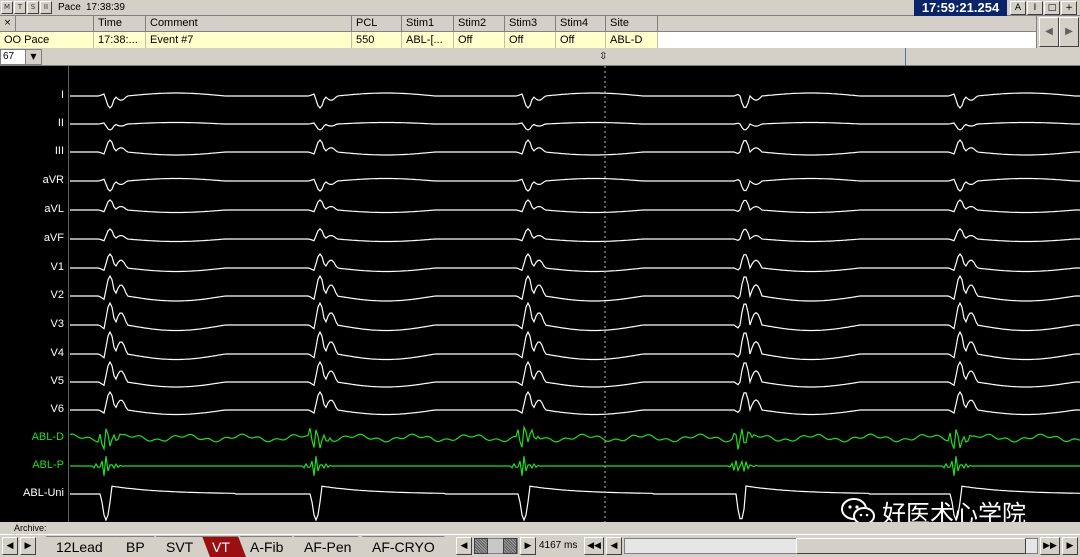 This screenshot has height=557, width=1080. What do you see at coordinates (575, 184) in the screenshot?
I see `trace-avr` at bounding box center [575, 184].